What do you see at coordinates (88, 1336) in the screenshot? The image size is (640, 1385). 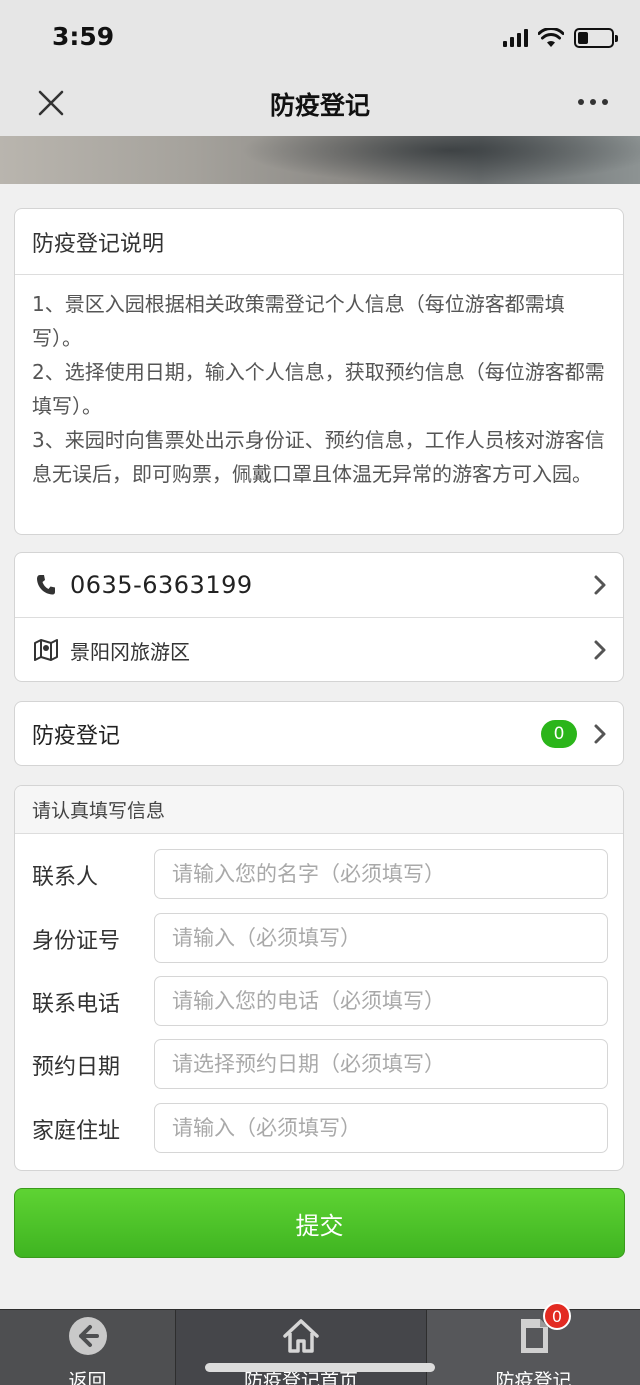 I see `back-arrow-icon` at bounding box center [88, 1336].